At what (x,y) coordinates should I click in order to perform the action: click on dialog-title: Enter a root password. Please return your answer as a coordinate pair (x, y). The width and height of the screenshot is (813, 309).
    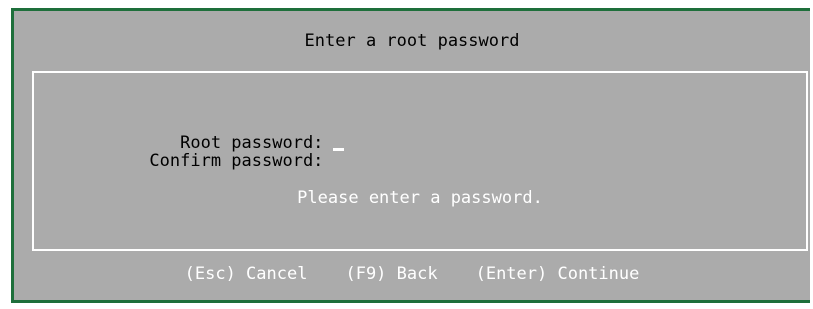
    Looking at the image, I should click on (412, 41).